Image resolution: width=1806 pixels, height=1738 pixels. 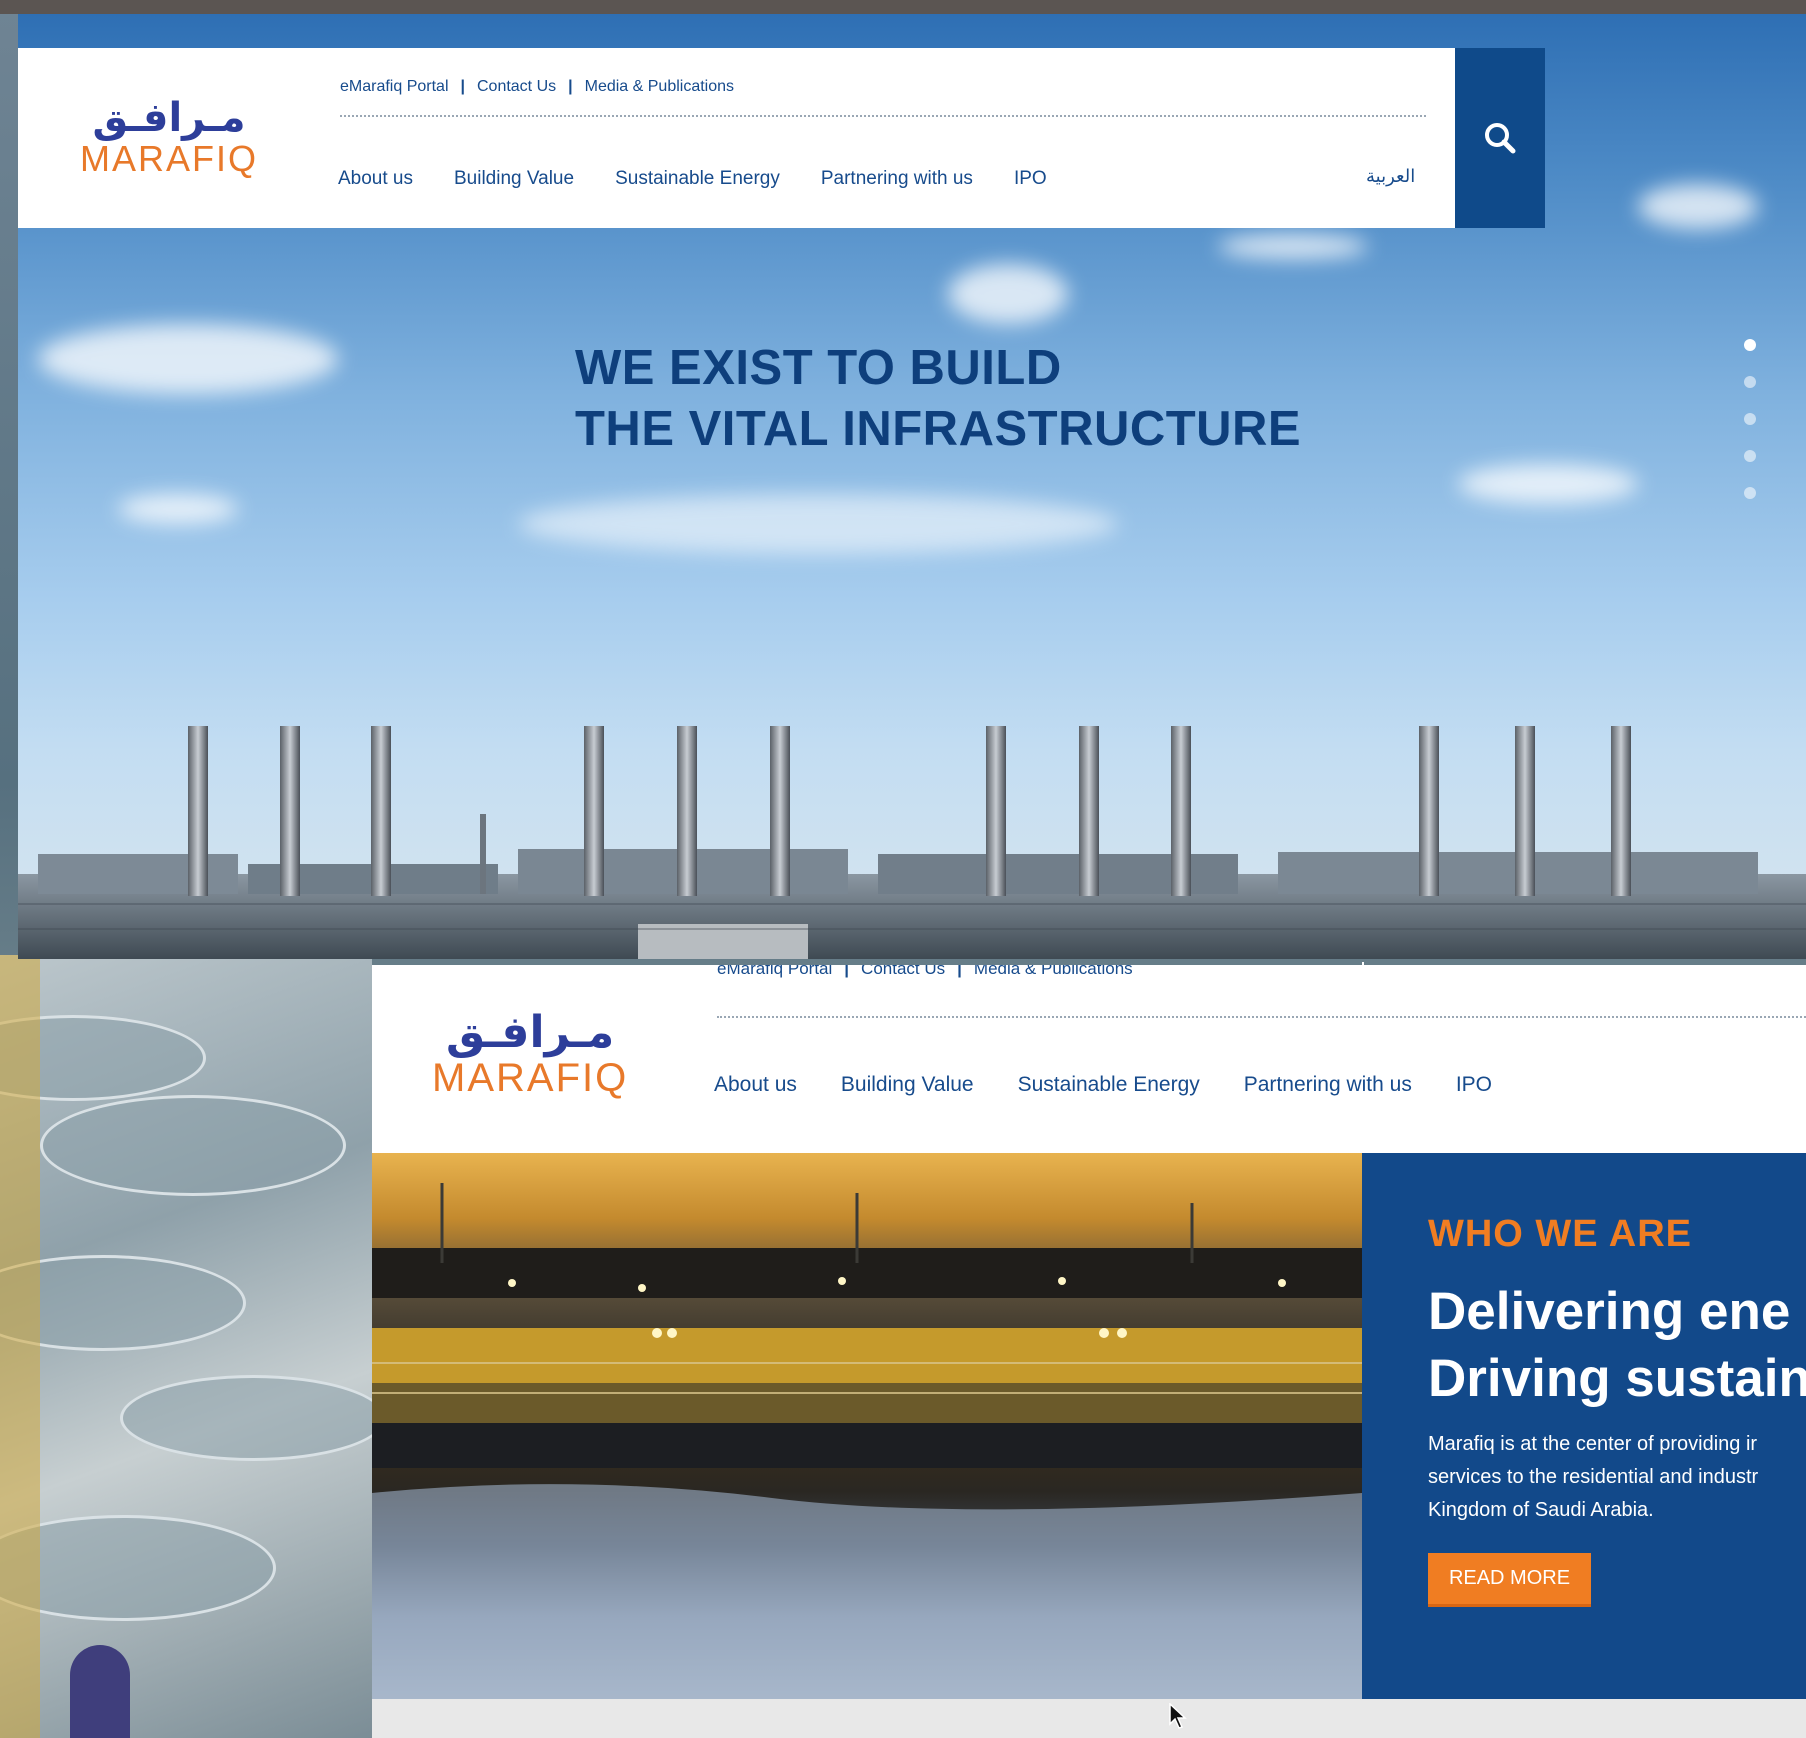 I want to click on hero-line-2: THE VITAL INFRASTRUCTURE, so click(x=938, y=429).